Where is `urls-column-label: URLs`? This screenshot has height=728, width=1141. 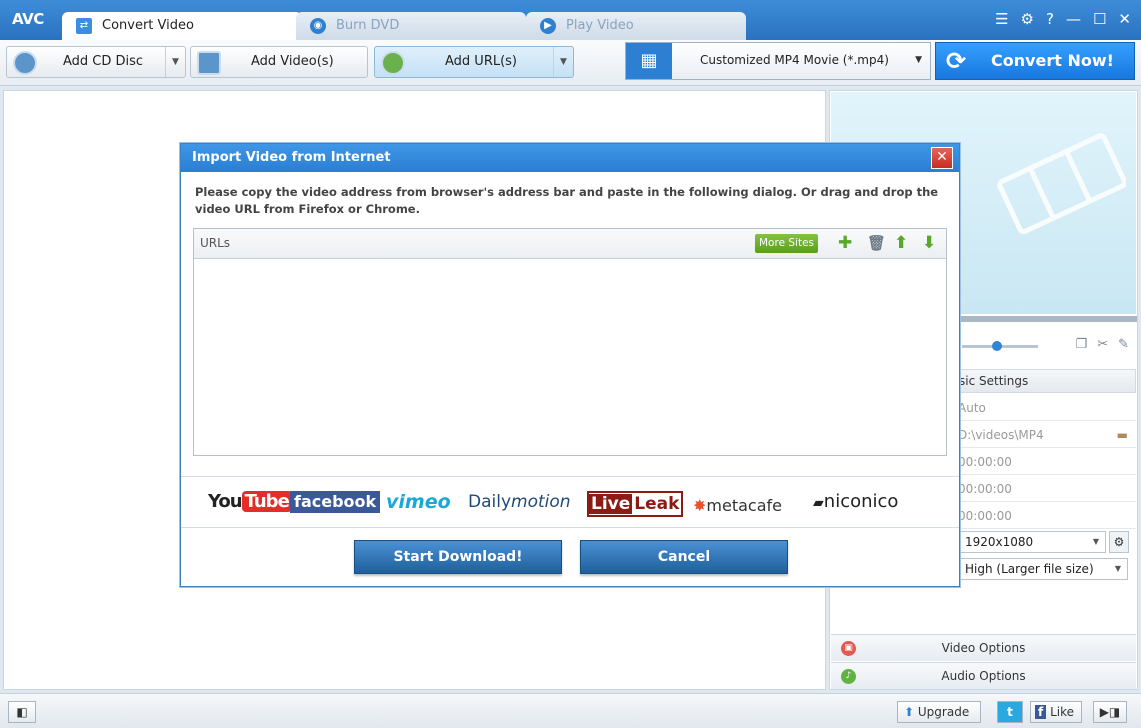
urls-column-label: URLs is located at coordinates (215, 243).